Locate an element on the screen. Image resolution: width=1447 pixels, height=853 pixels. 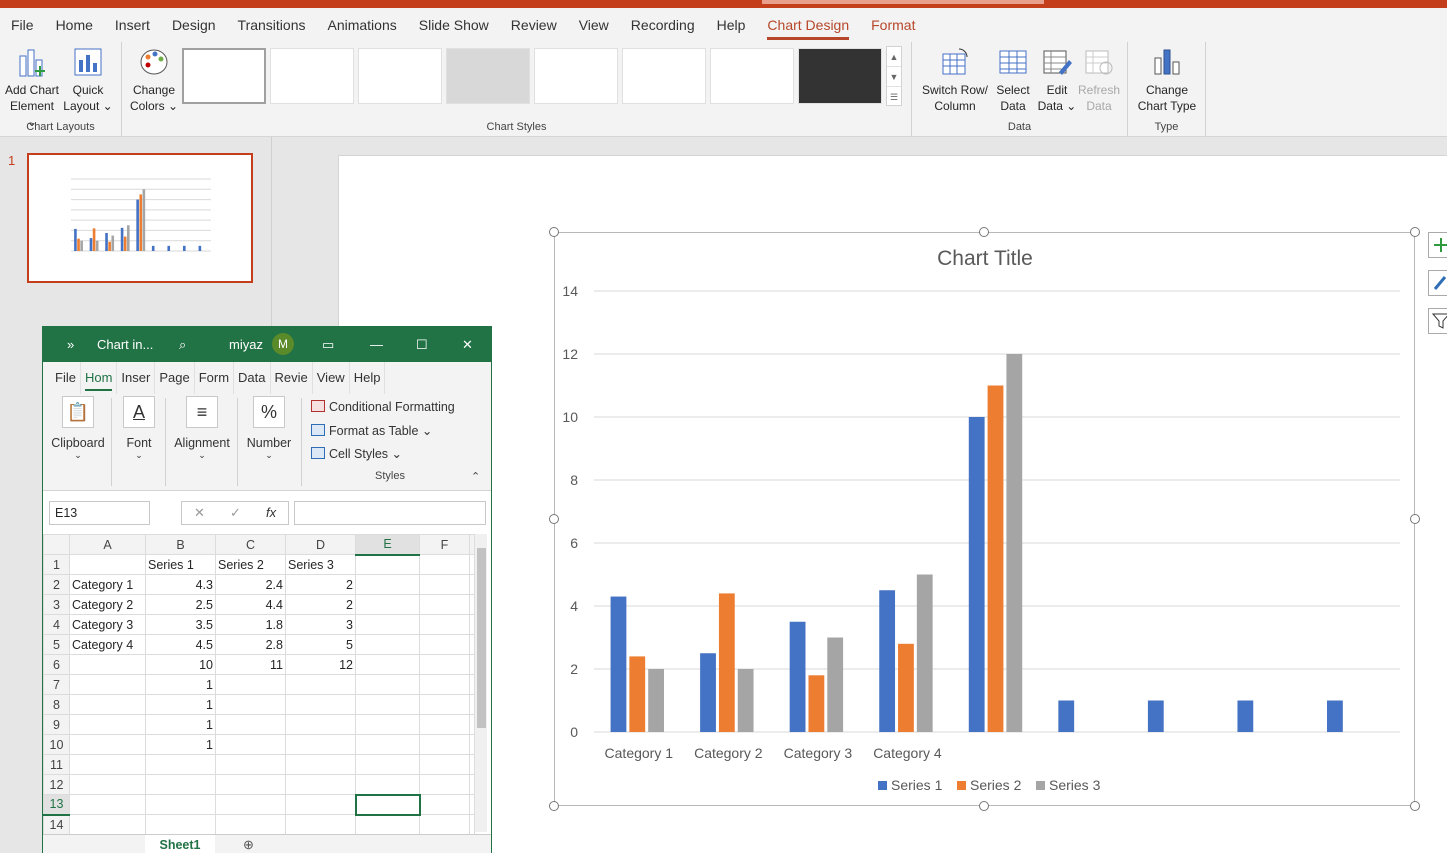
cell: 1.8 is located at coordinates (250, 624).